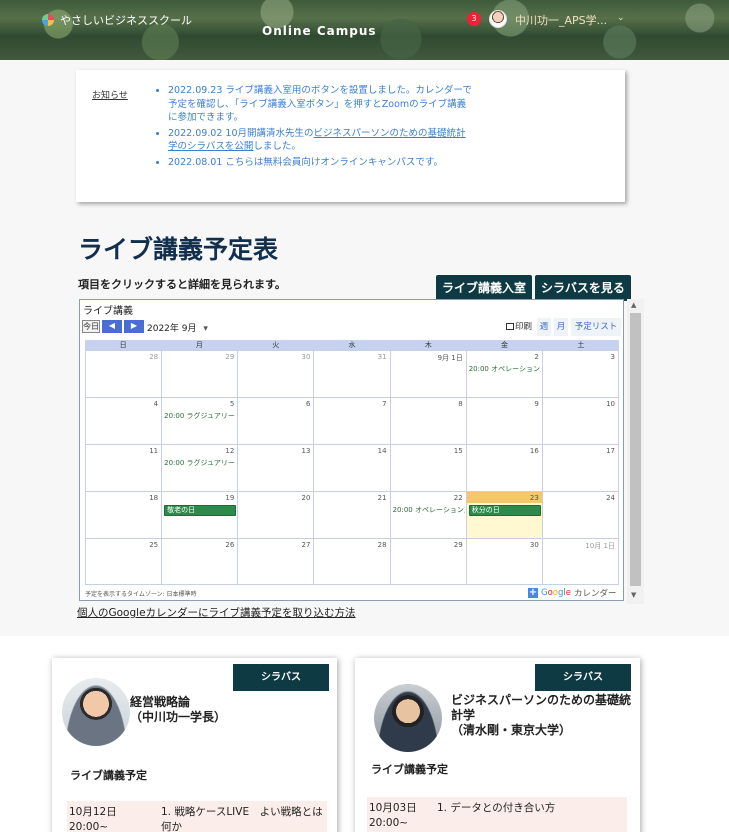  I want to click on calendar-day: 20, so click(275, 514).